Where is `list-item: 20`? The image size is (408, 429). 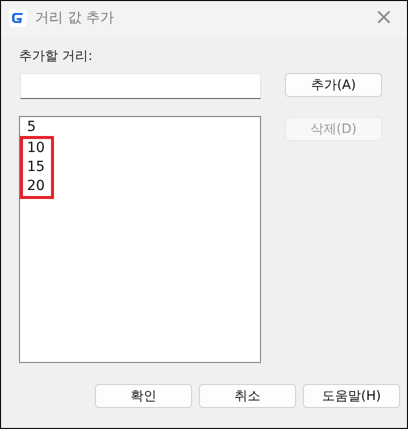
list-item: 20 is located at coordinates (37, 186).